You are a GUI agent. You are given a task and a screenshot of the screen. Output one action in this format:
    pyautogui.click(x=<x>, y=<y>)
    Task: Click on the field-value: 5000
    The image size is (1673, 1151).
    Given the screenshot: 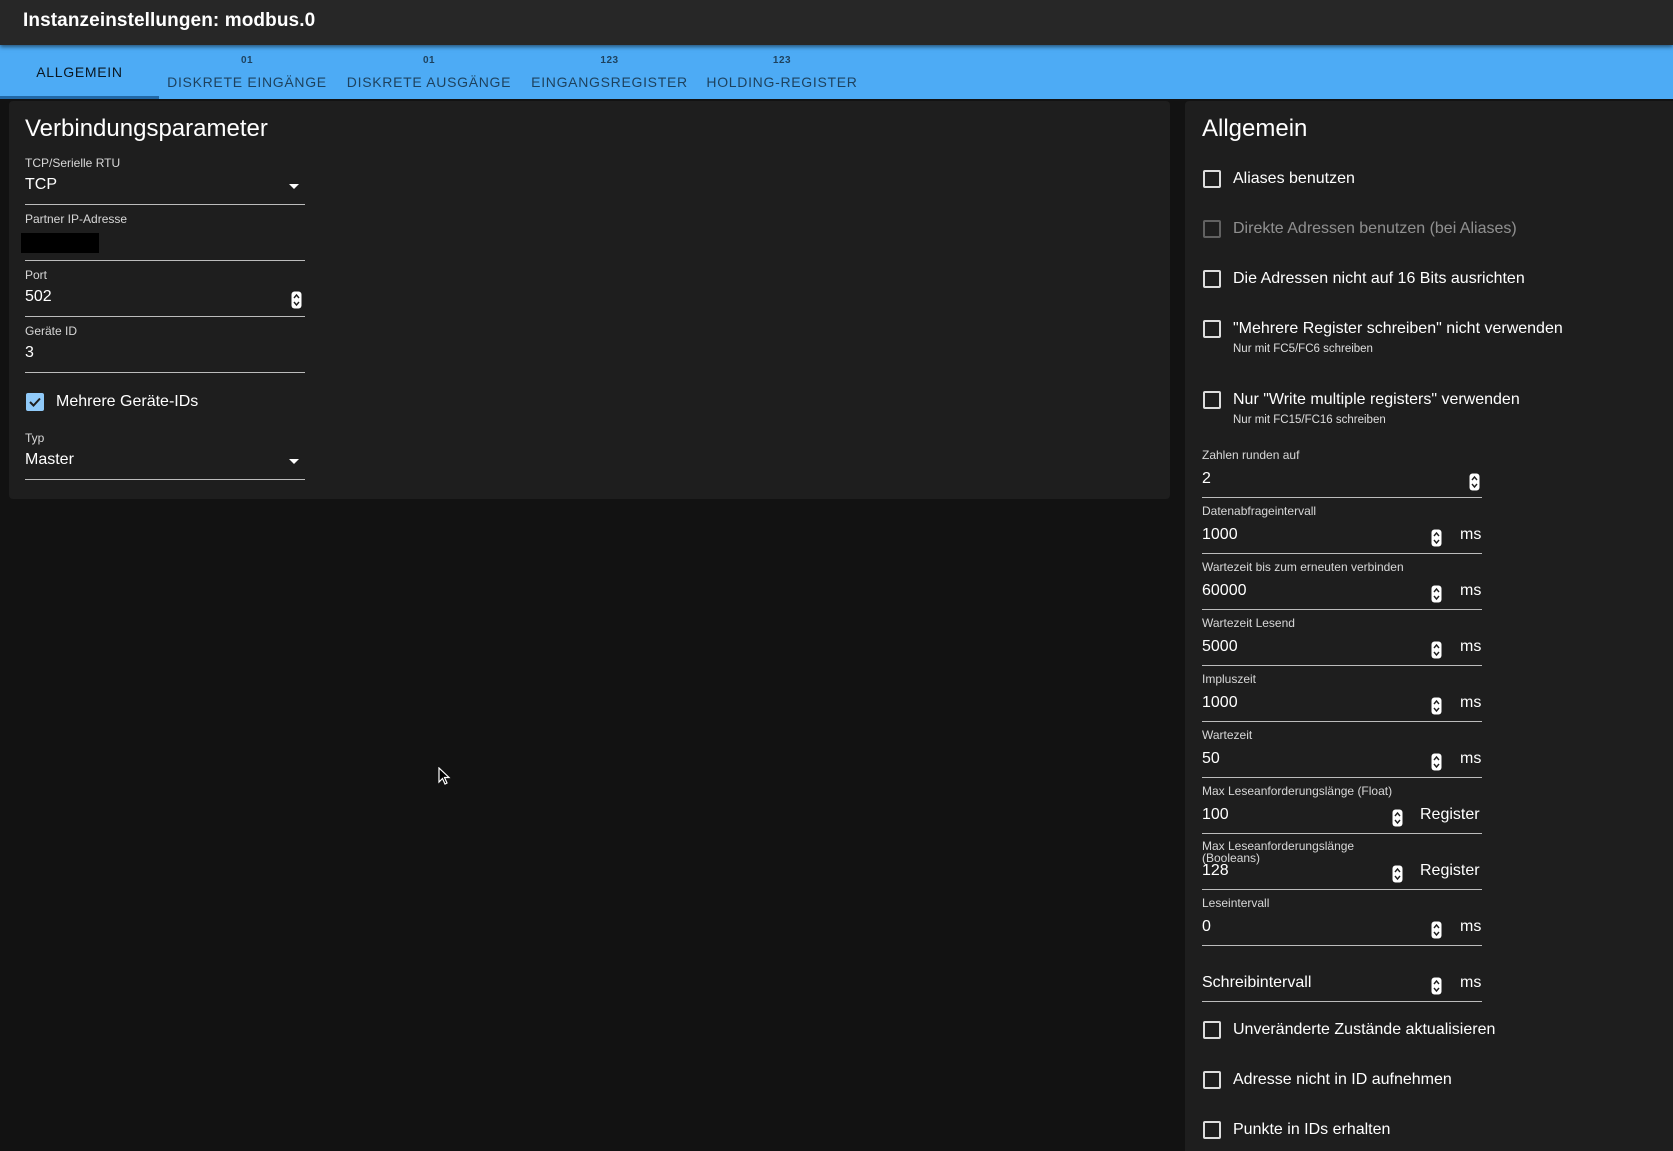 What is the action you would take?
    pyautogui.click(x=1220, y=646)
    